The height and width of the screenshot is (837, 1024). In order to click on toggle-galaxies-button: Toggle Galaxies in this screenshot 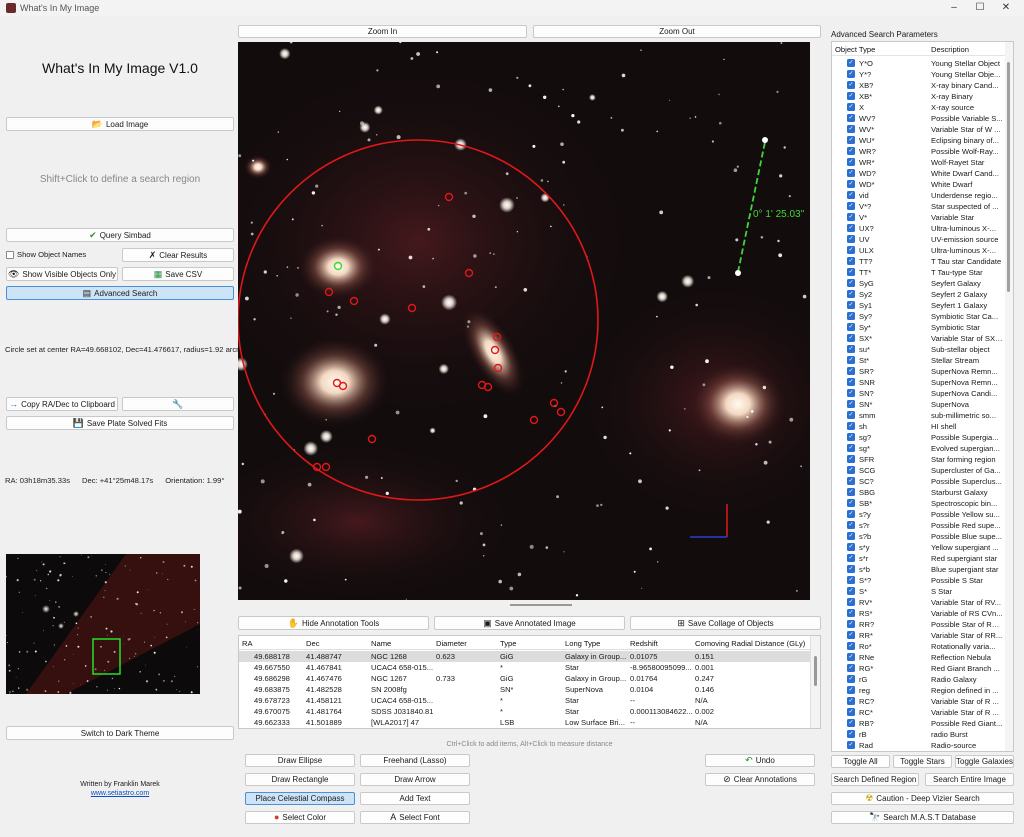, I will do `click(984, 761)`.